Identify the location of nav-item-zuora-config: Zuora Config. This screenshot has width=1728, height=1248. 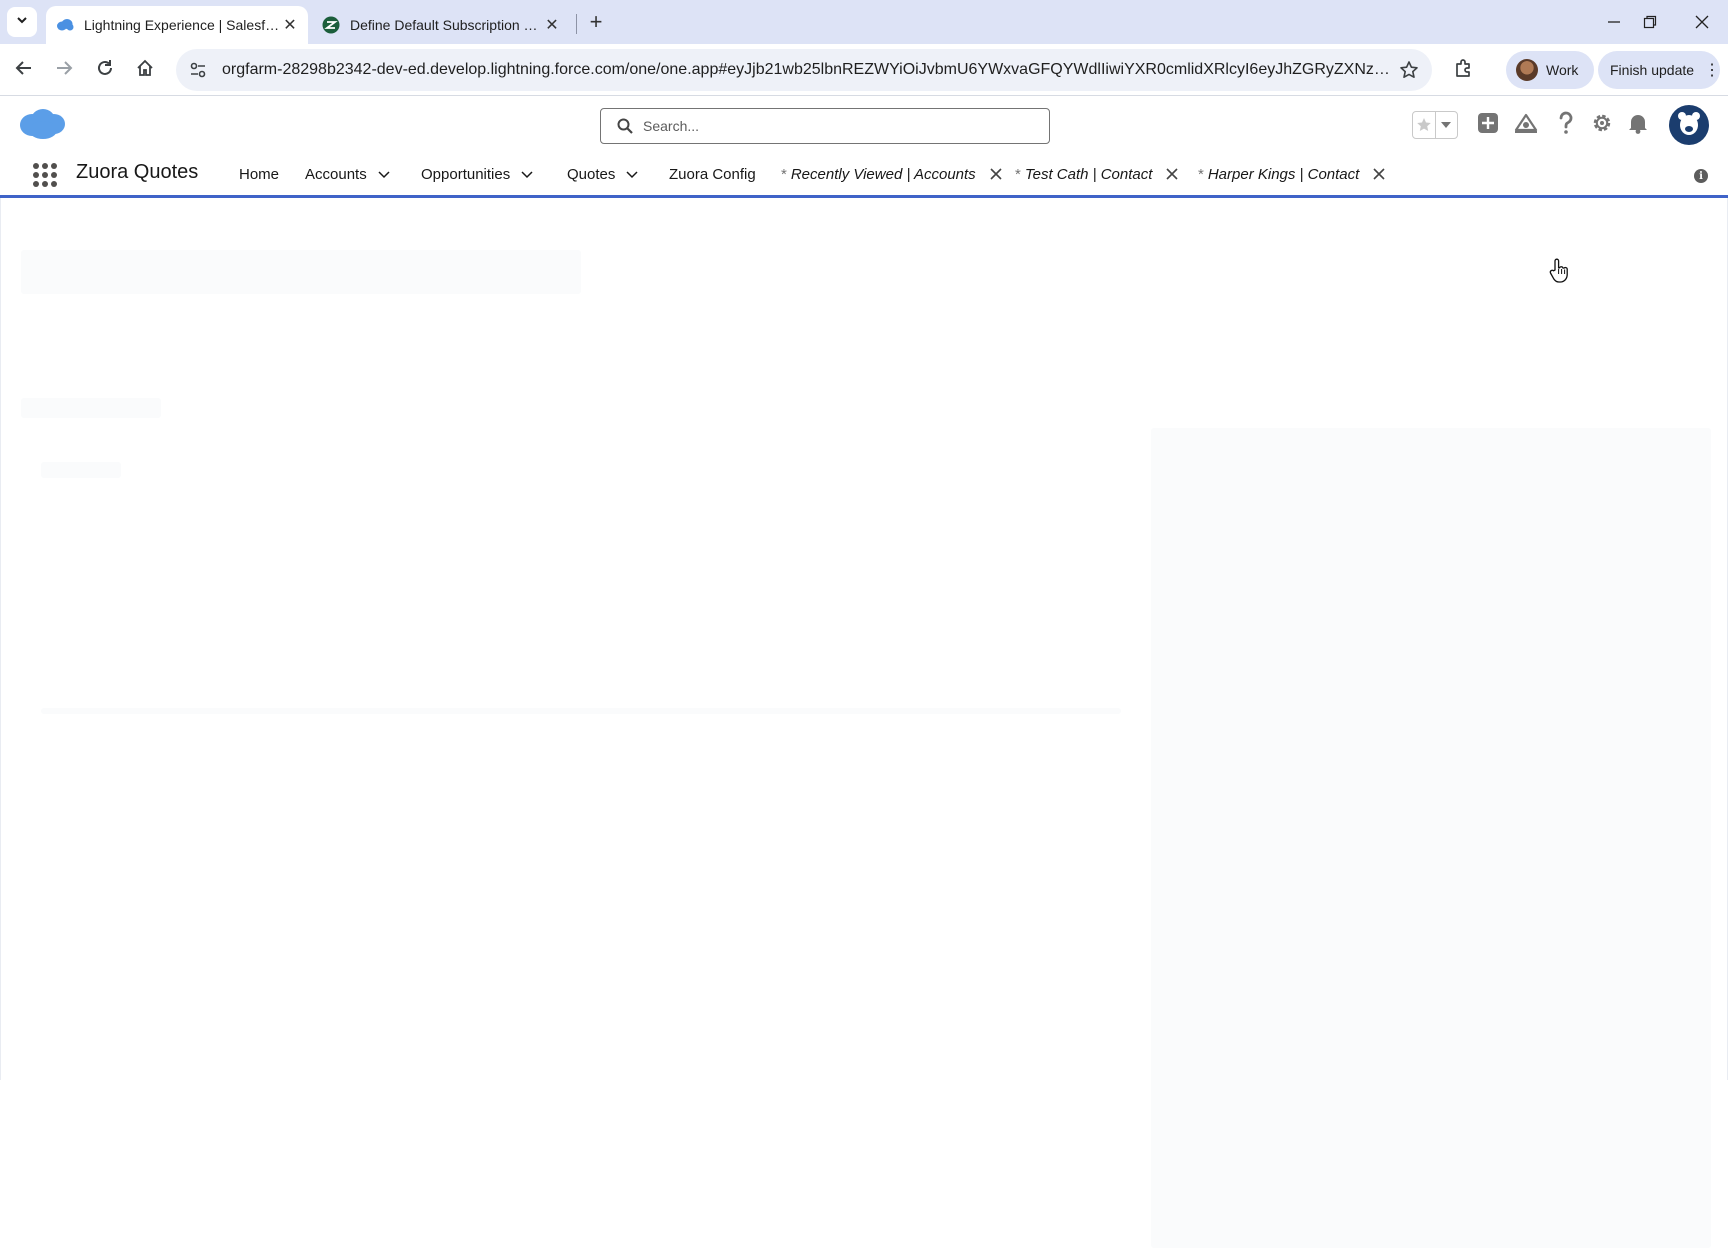
(712, 174).